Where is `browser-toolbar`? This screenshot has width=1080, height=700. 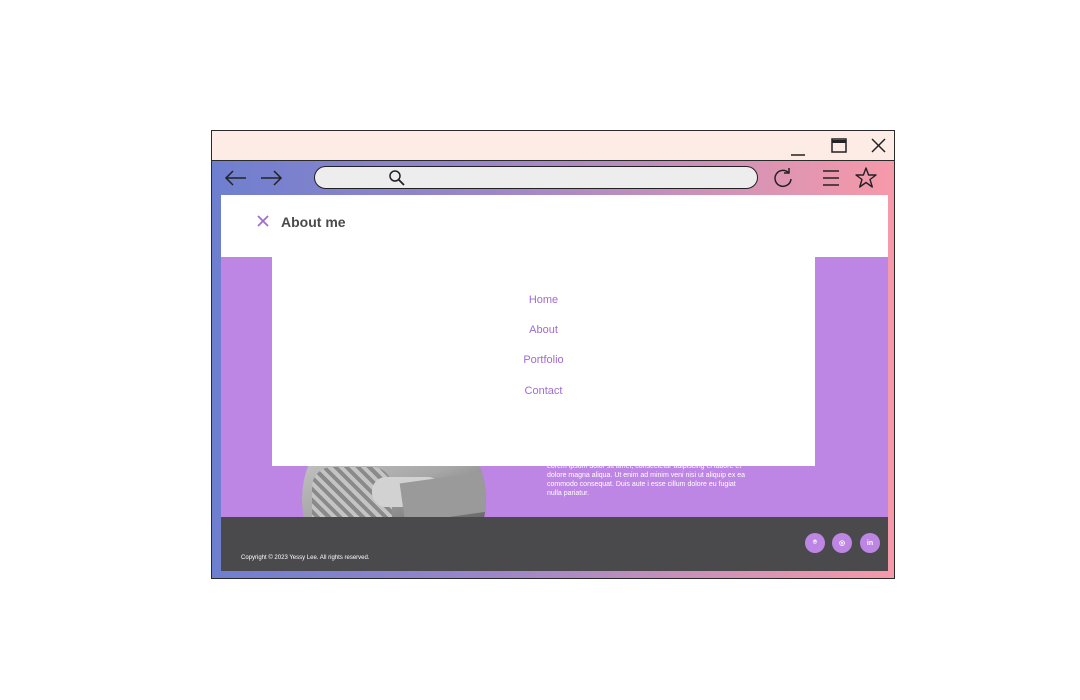 browser-toolbar is located at coordinates (553, 177).